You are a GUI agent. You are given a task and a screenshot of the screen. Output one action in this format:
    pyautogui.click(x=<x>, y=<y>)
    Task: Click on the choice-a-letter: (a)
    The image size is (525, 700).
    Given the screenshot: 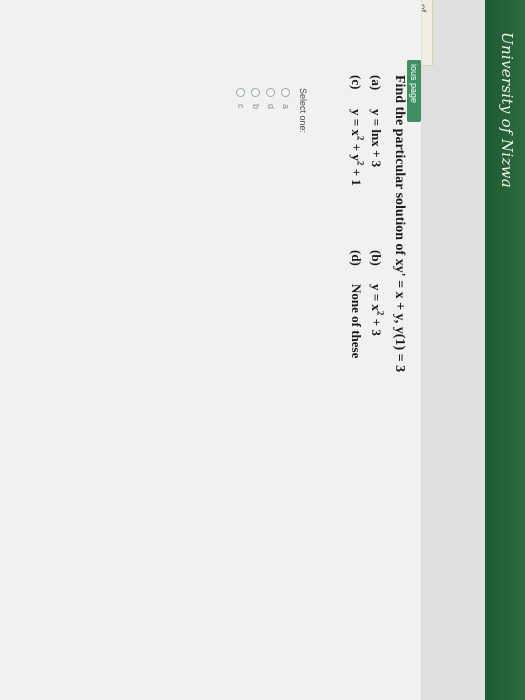 What is the action you would take?
    pyautogui.click(x=376, y=83)
    